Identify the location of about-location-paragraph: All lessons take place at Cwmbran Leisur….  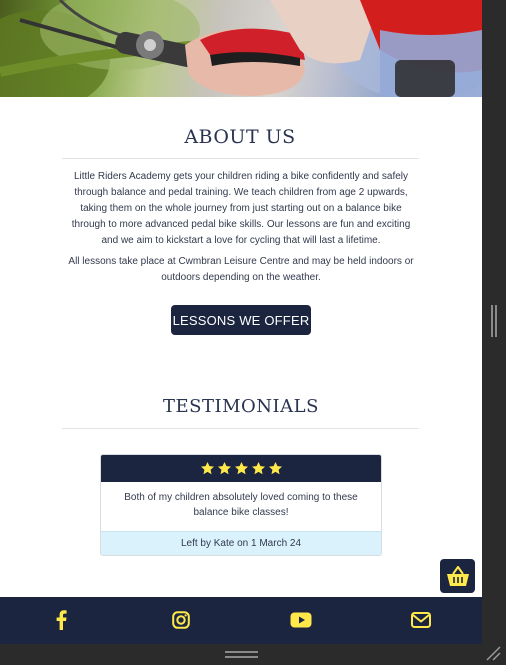
(241, 269).